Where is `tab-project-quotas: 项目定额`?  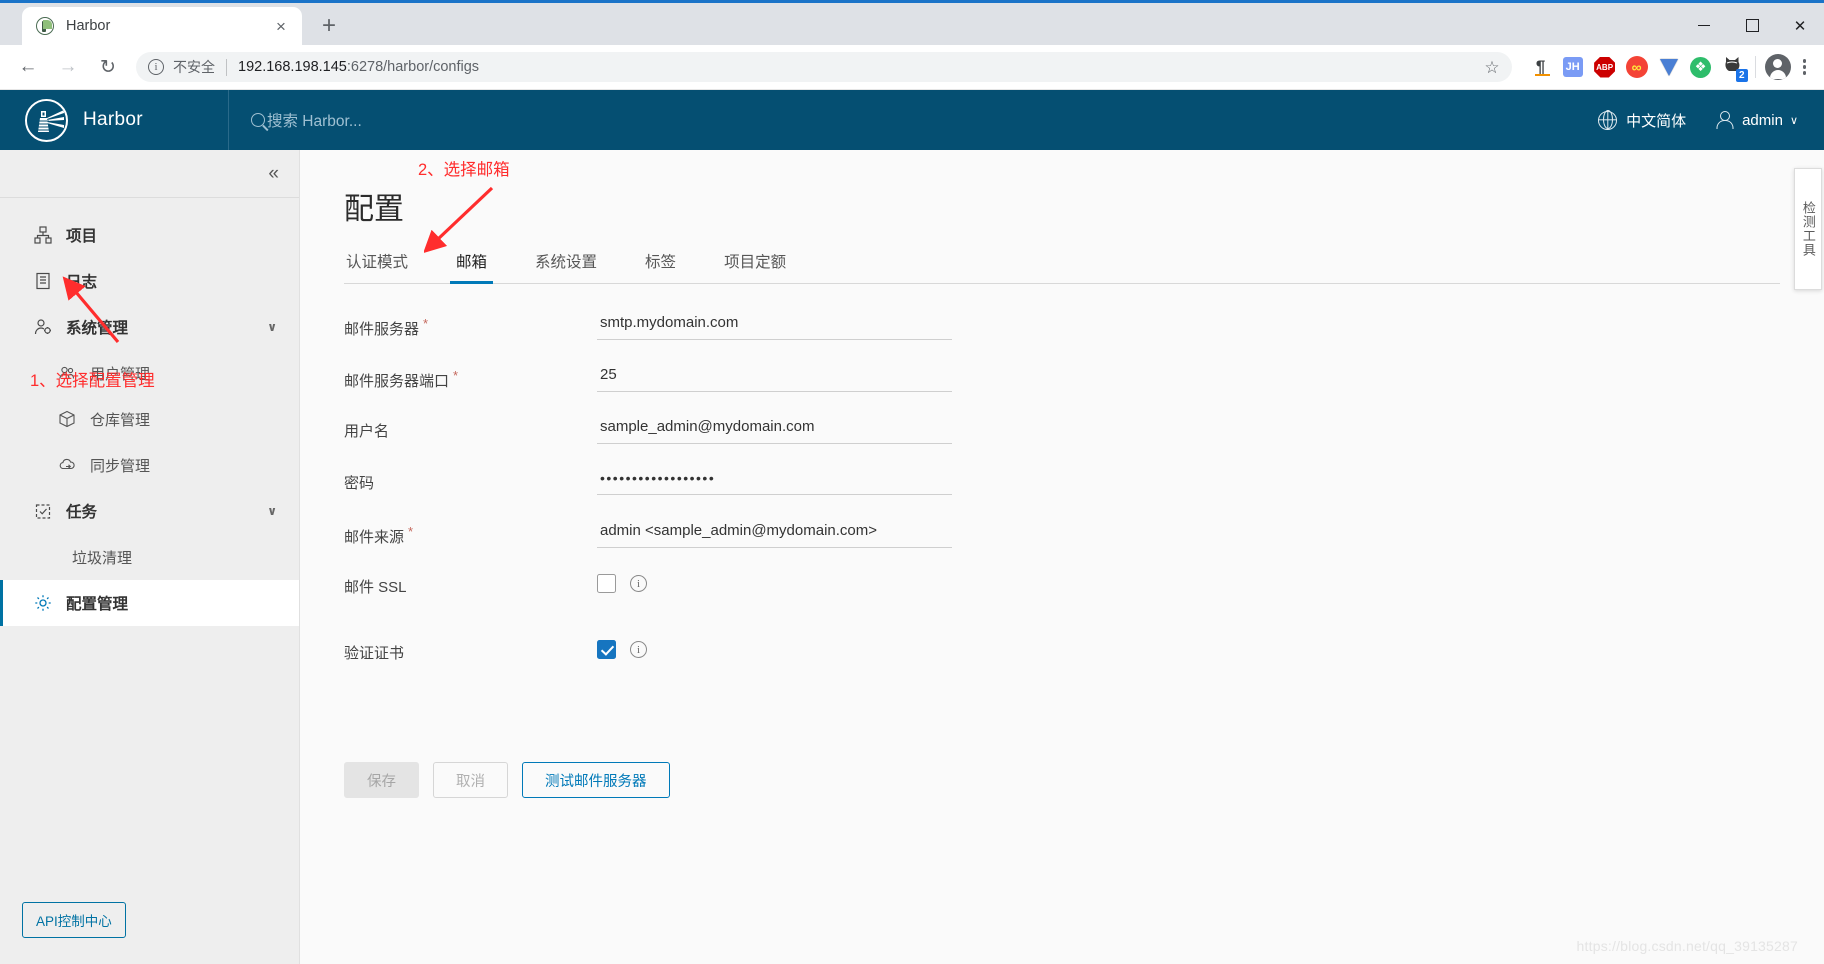 tab-project-quotas: 项目定额 is located at coordinates (755, 261).